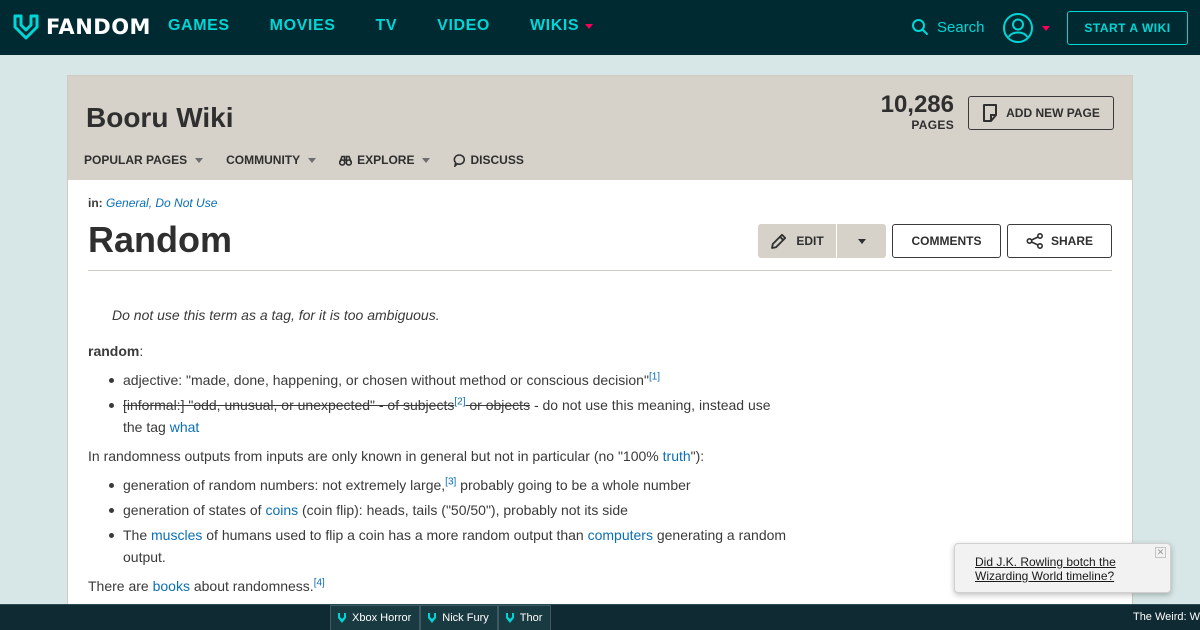 This screenshot has height=630, width=1200. What do you see at coordinates (271, 160) in the screenshot?
I see `wiki-nav-community: COMMUNITY` at bounding box center [271, 160].